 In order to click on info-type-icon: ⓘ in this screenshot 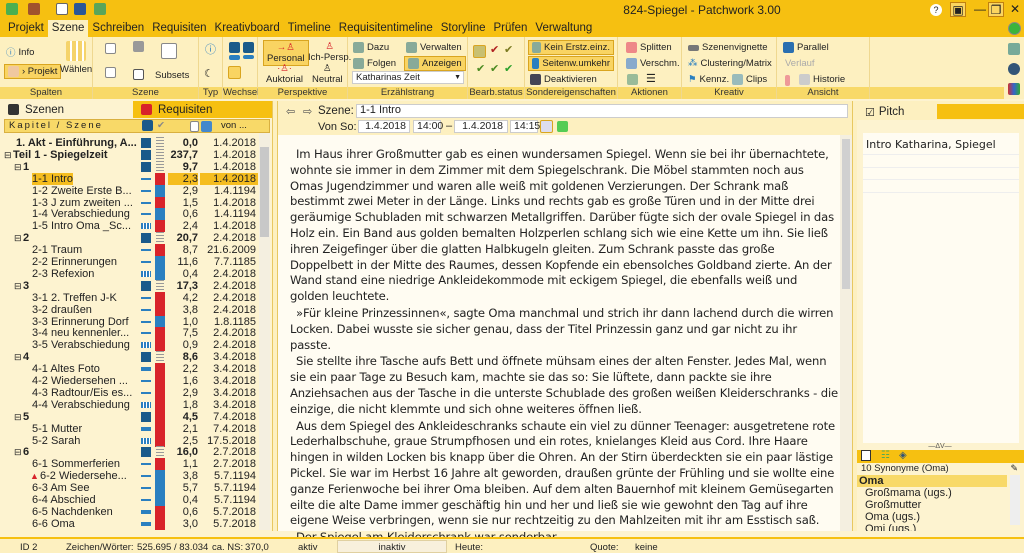, I will do `click(210, 49)`.